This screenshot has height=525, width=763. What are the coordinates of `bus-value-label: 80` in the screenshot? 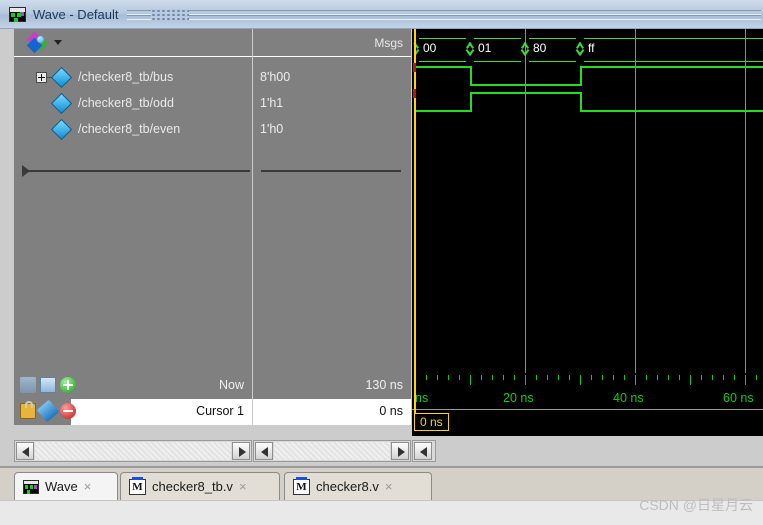 It's located at (540, 48).